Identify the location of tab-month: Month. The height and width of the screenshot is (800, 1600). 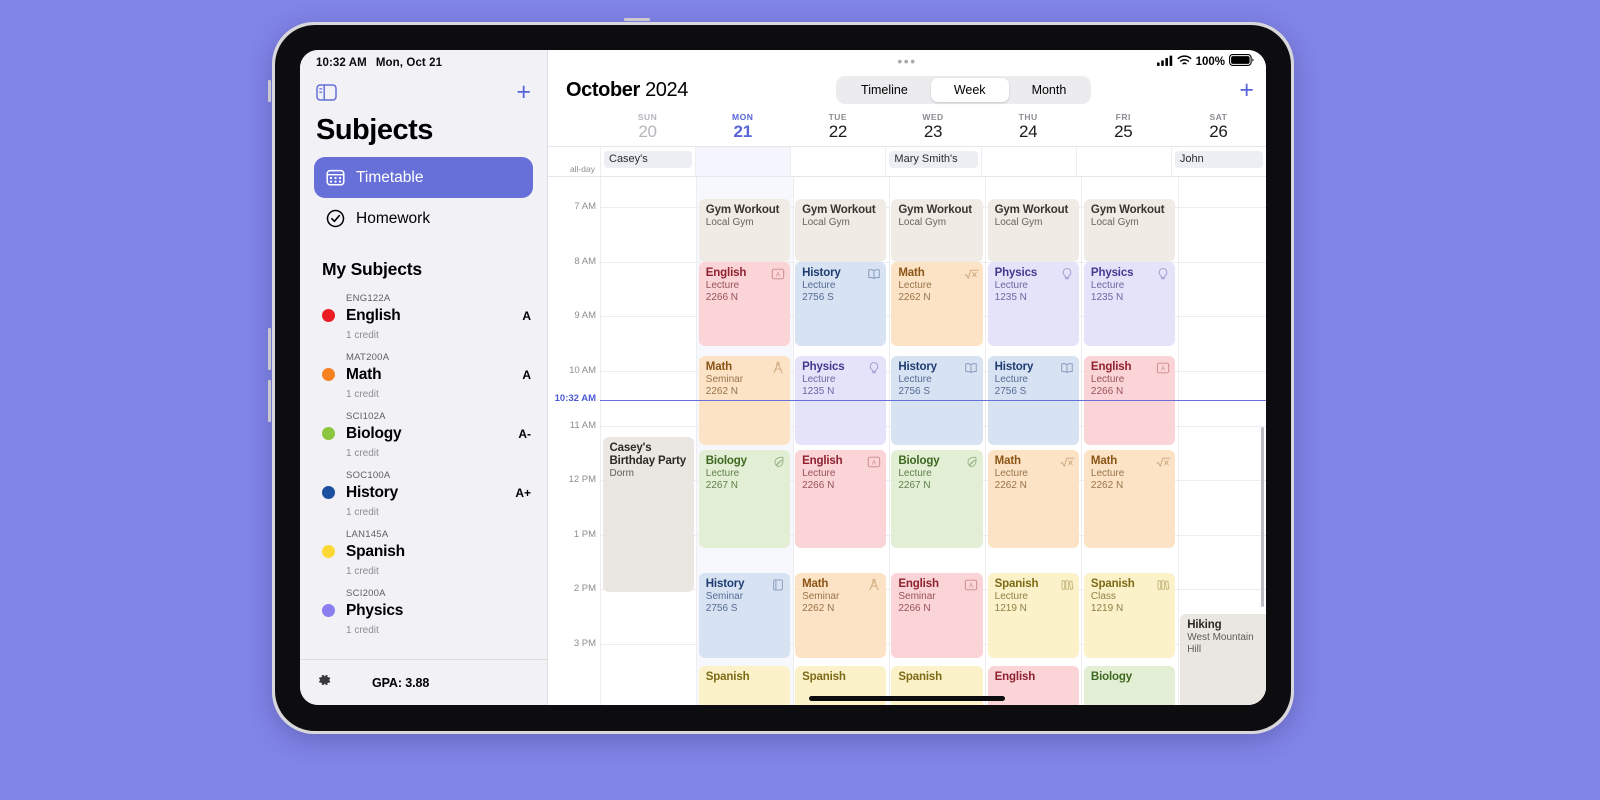
(1049, 90).